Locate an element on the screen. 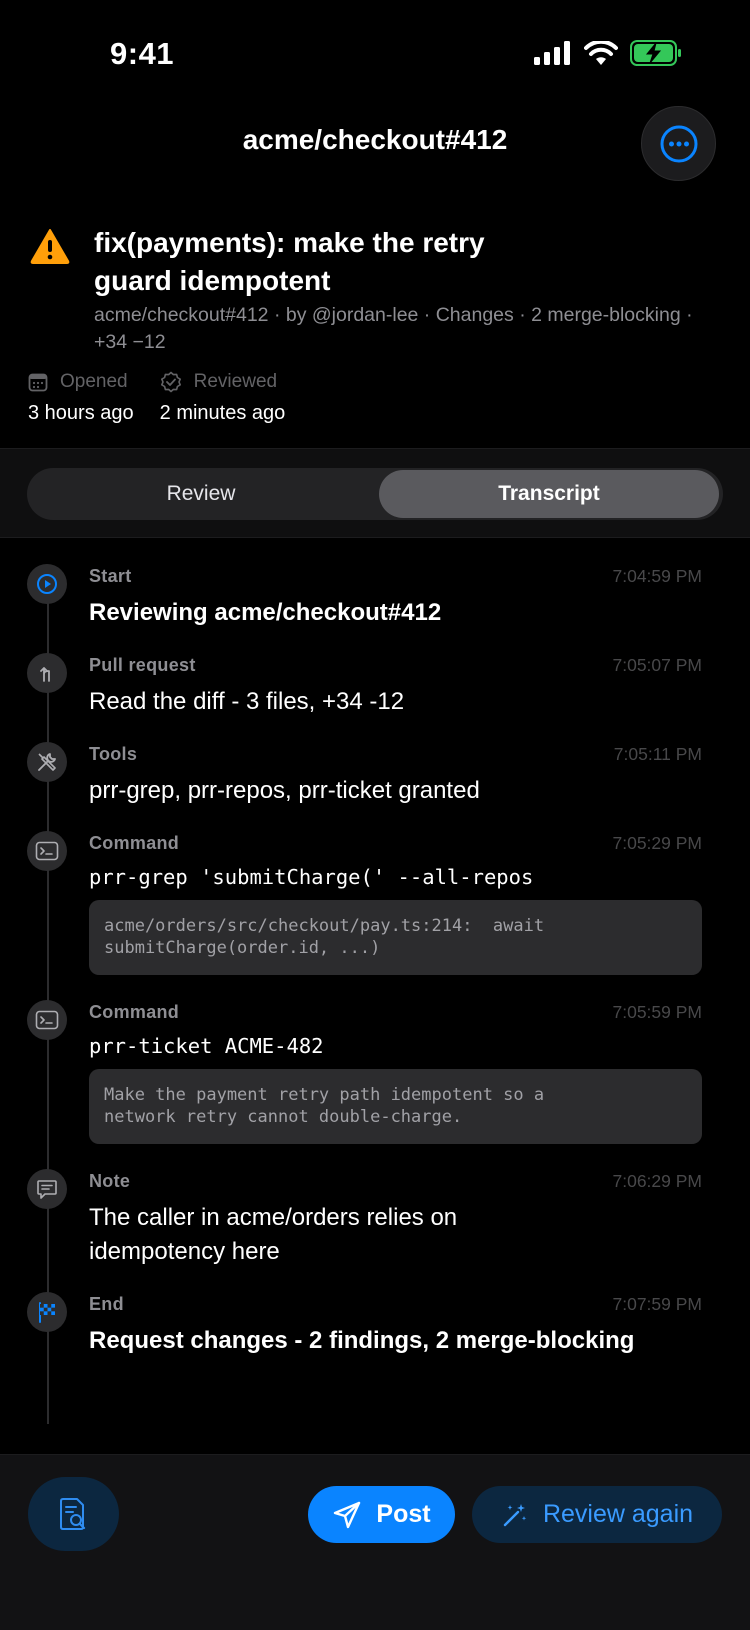 The height and width of the screenshot is (1630, 750). play-icon is located at coordinates (47, 584).